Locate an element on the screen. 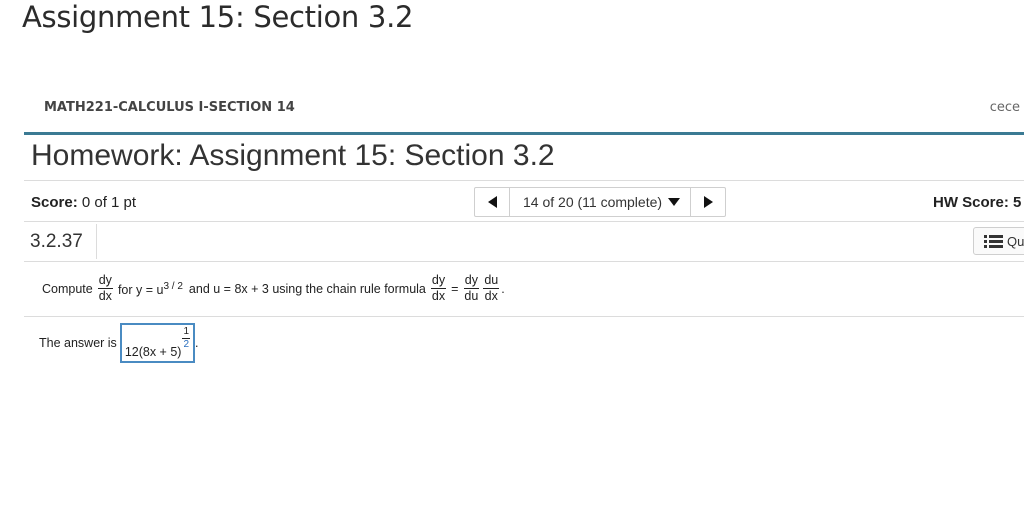 The height and width of the screenshot is (520, 1024). hw-score: HW Score: 5 is located at coordinates (977, 202).